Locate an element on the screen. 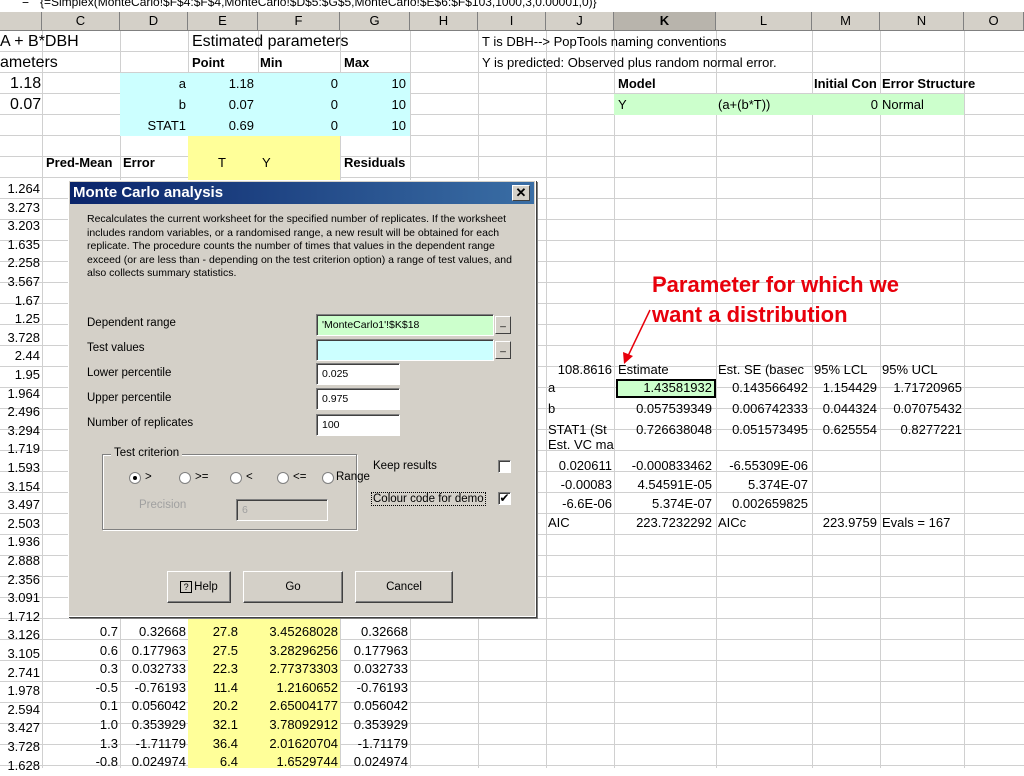 This screenshot has height=776, width=1024. param-a-point: 1.18 is located at coordinates (221, 83).